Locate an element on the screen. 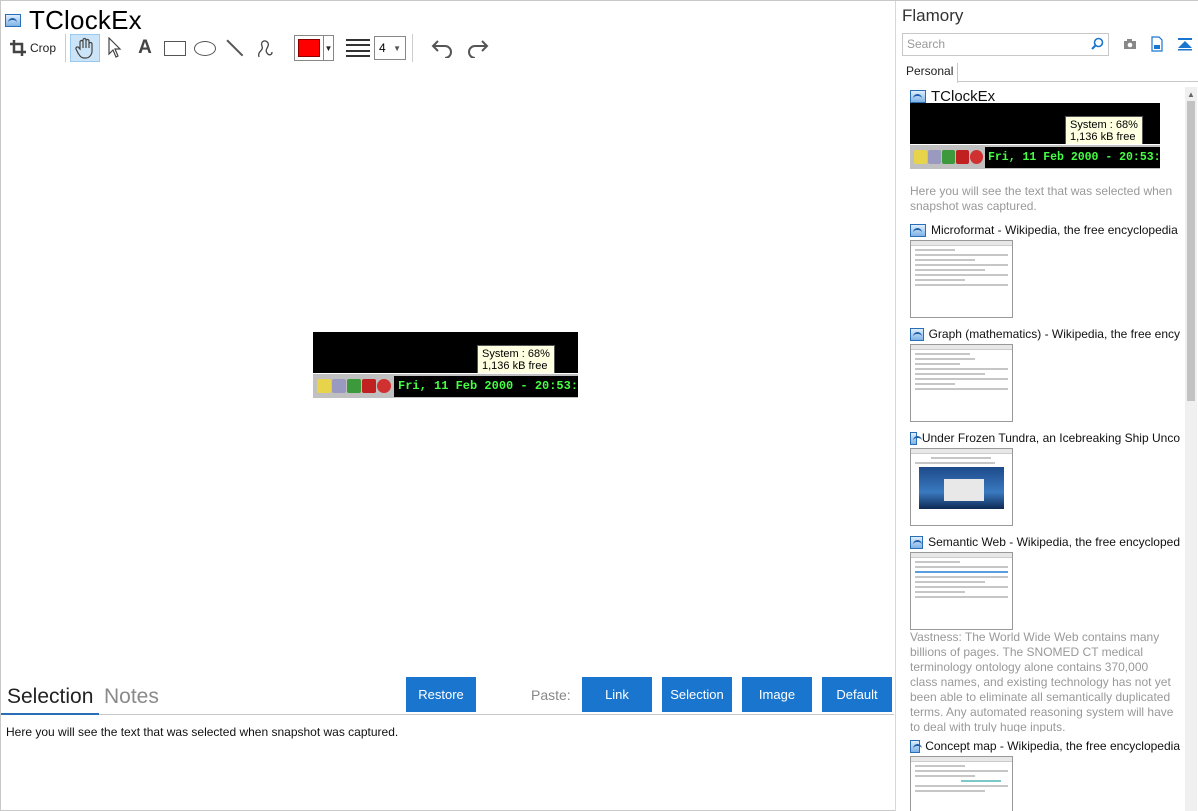  paste-image-button: Image is located at coordinates (777, 694).